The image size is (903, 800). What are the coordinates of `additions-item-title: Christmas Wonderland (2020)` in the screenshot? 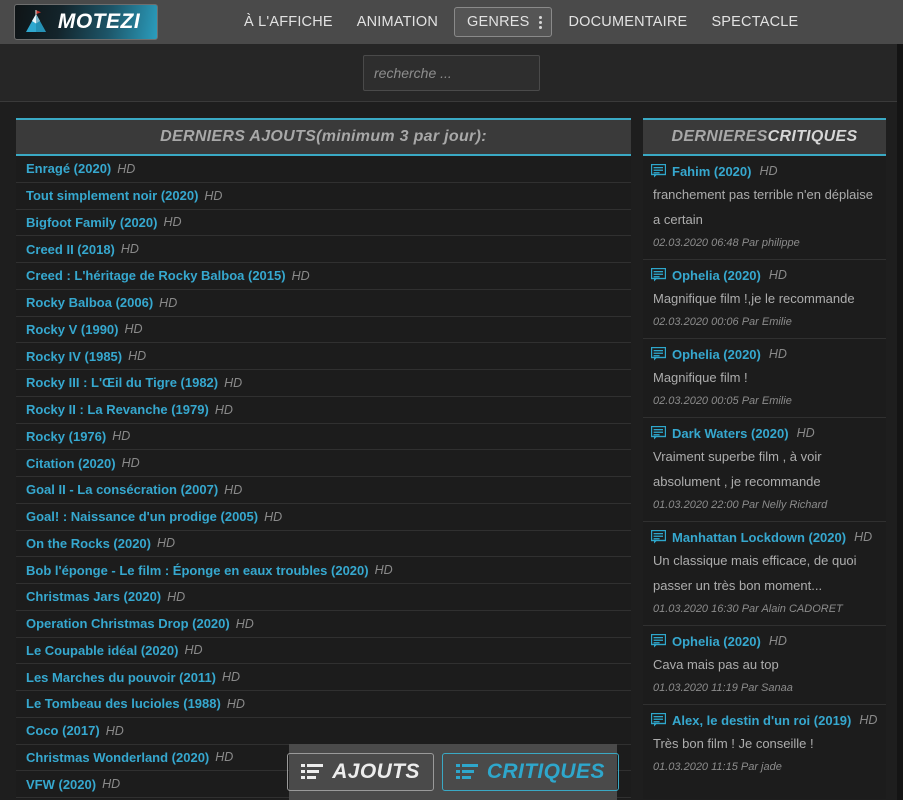 It's located at (118, 757).